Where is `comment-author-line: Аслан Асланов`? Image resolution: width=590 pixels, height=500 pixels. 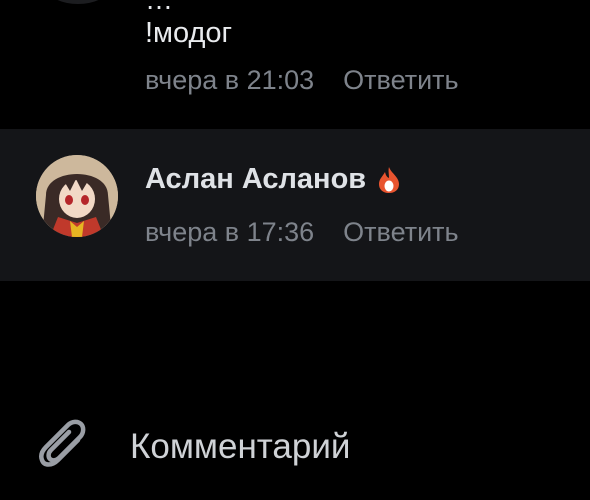 comment-author-line: Аслан Асланов is located at coordinates (272, 179).